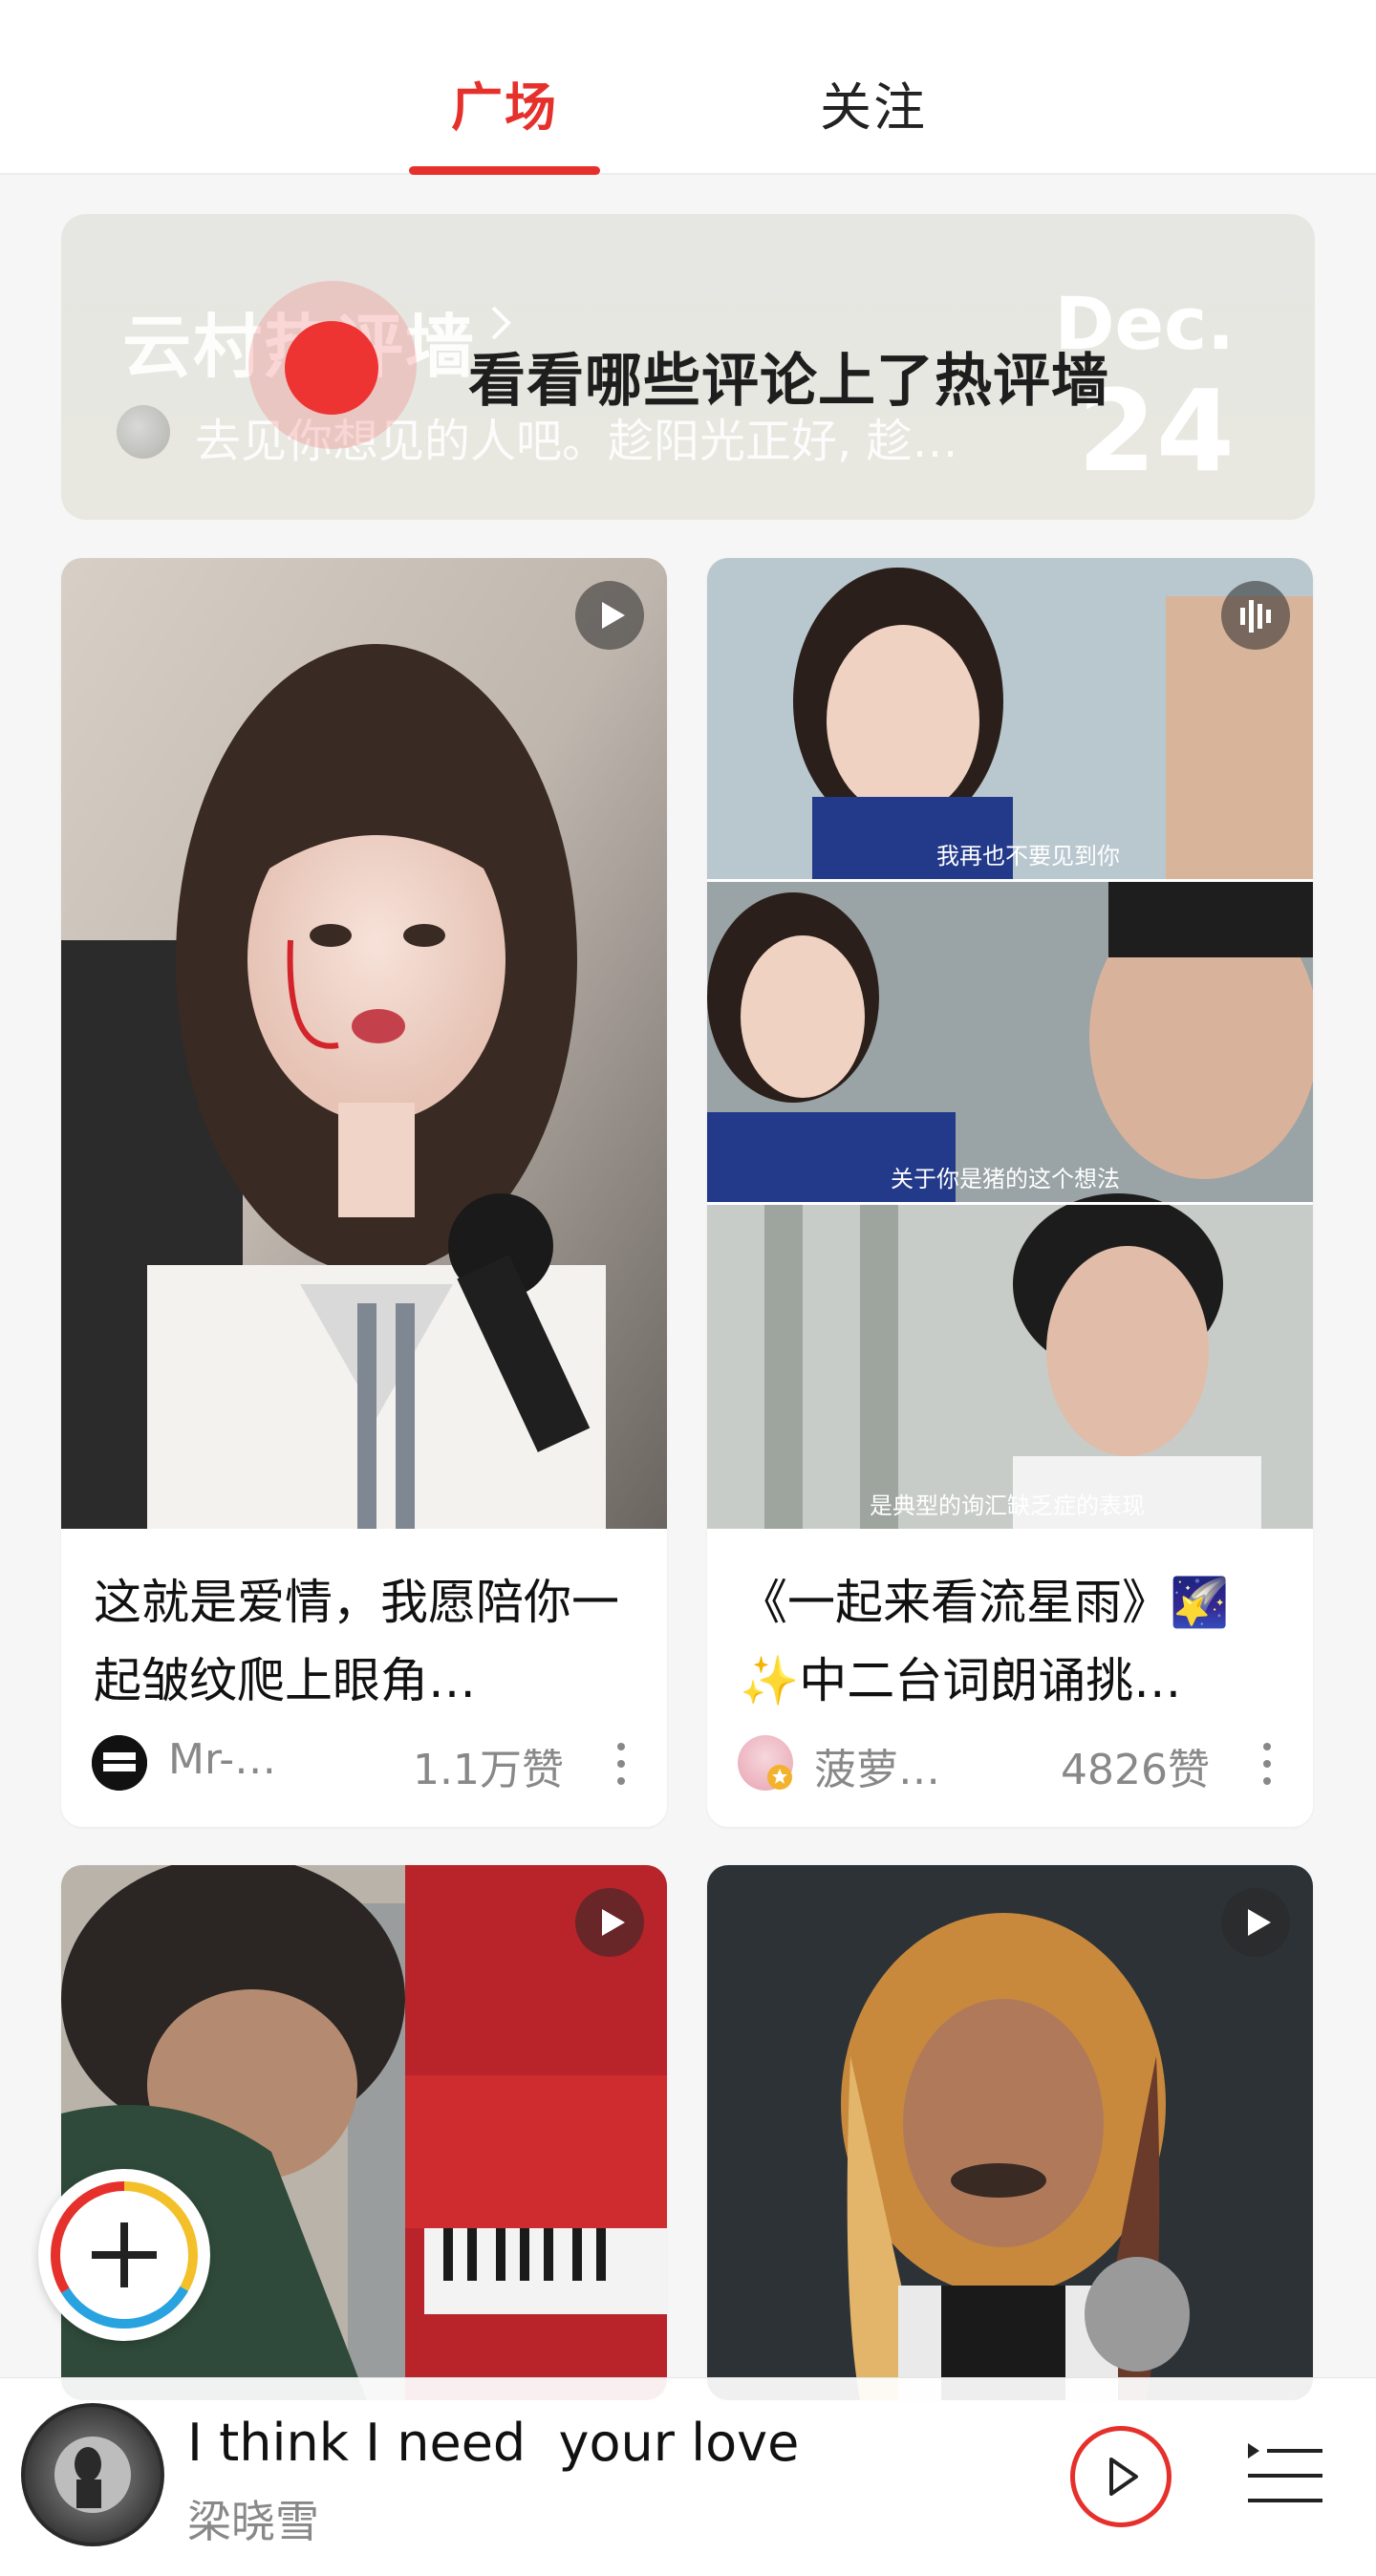 The height and width of the screenshot is (2576, 1376). Describe the element at coordinates (874, 108) in the screenshot. I see `tab-follow: 关注` at that location.